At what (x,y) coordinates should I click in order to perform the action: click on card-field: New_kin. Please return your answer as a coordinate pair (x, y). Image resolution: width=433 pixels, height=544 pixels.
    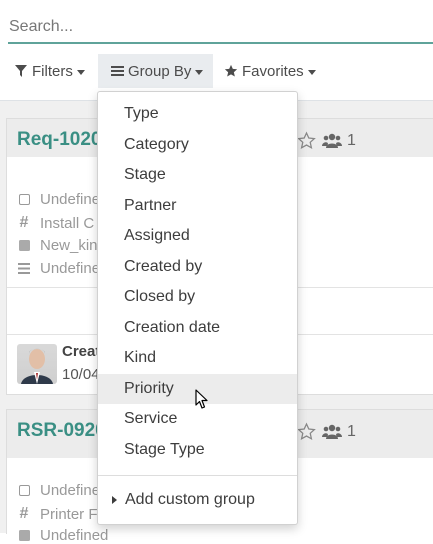
    Looking at the image, I should click on (57, 245).